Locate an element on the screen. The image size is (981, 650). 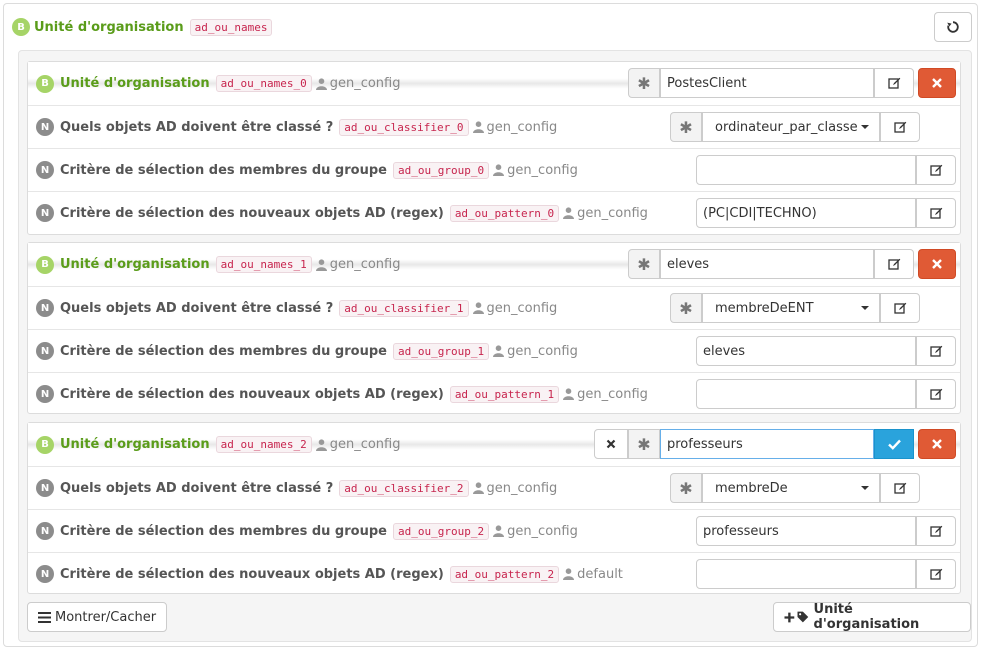
classifier-select: ordinateur_par_classe is located at coordinates (791, 127).